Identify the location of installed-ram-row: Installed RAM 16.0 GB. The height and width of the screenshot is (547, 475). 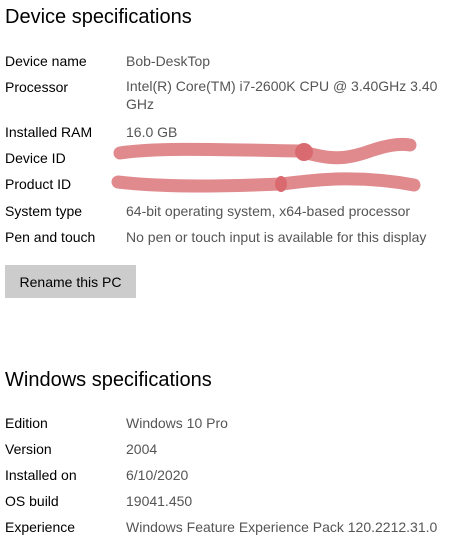
(240, 135).